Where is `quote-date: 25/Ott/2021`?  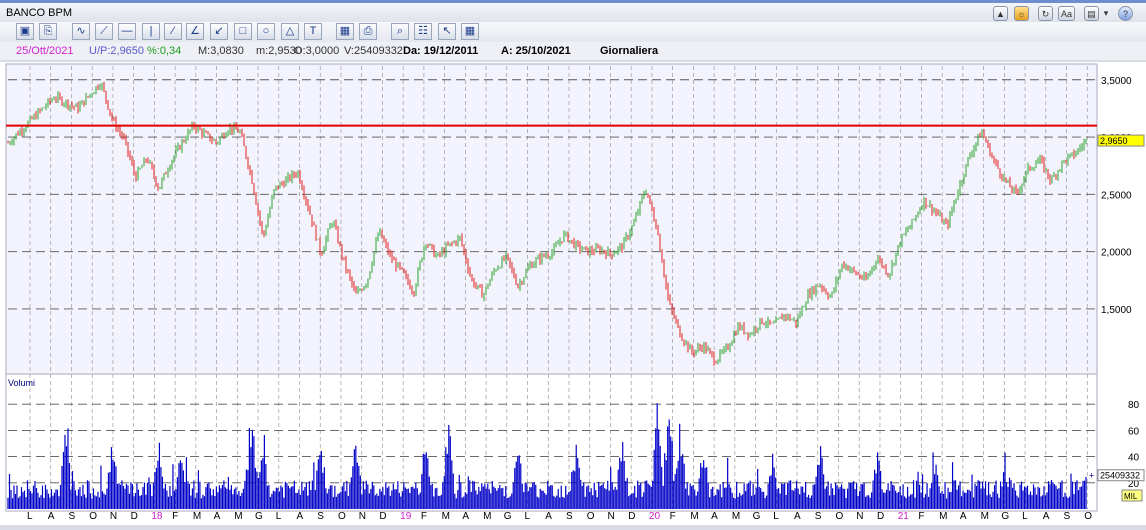
quote-date: 25/Ott/2021 is located at coordinates (45, 51).